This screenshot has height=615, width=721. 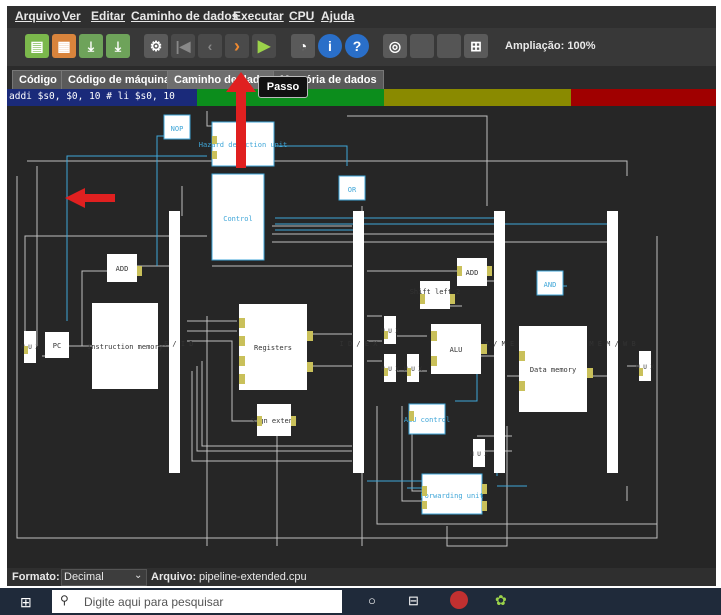 I want to click on nop-label: NOP, so click(x=177, y=129).